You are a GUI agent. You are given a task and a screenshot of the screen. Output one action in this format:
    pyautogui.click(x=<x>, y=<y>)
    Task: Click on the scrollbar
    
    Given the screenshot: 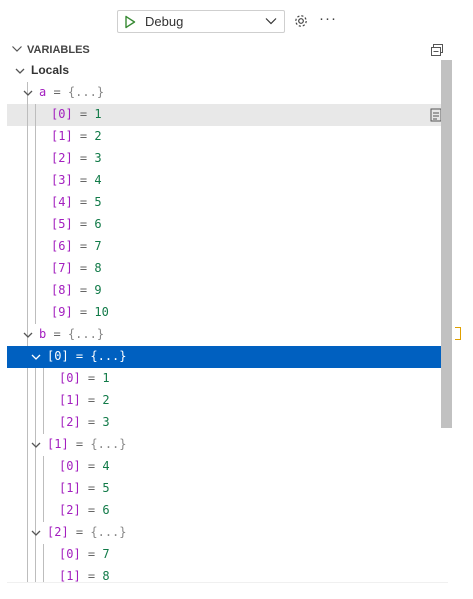 What is the action you would take?
    pyautogui.click(x=446, y=321)
    